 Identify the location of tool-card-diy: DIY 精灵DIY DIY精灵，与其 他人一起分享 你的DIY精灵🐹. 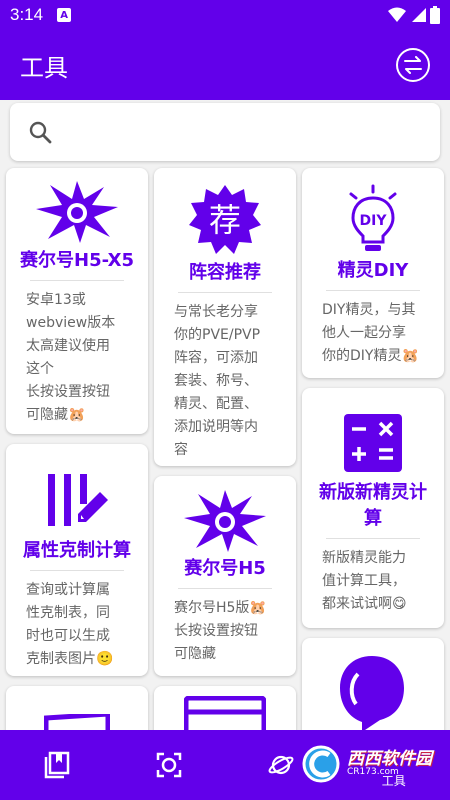
(373, 273).